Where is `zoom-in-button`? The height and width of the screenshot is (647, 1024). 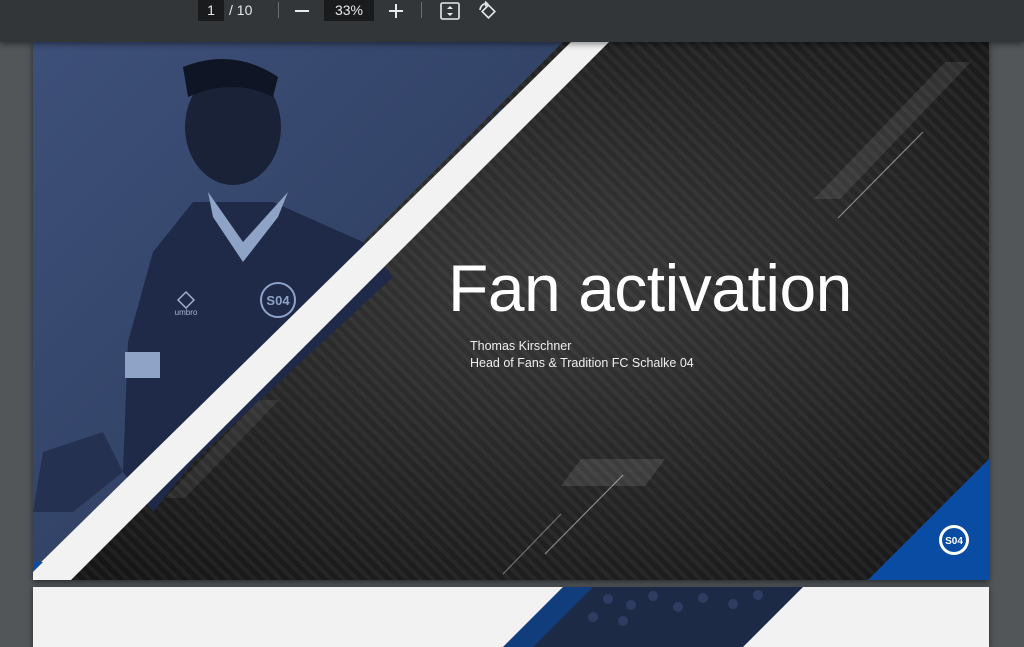 zoom-in-button is located at coordinates (396, 10).